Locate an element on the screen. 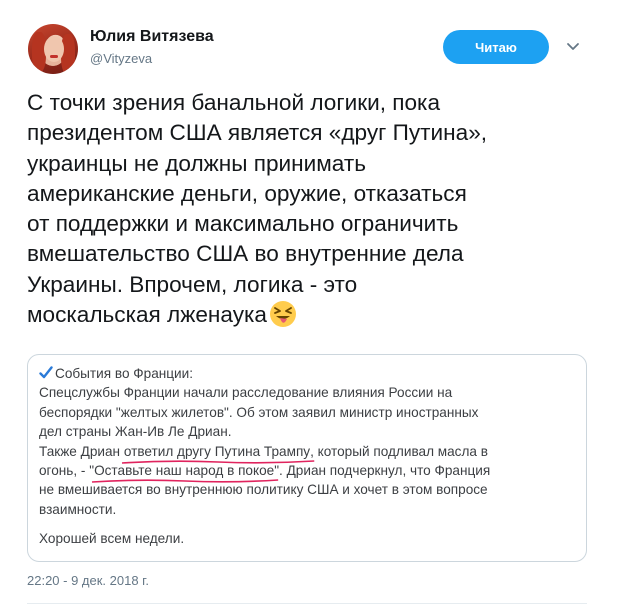  underlined-text: ответил другу Путина Трампу is located at coordinates (217, 451).